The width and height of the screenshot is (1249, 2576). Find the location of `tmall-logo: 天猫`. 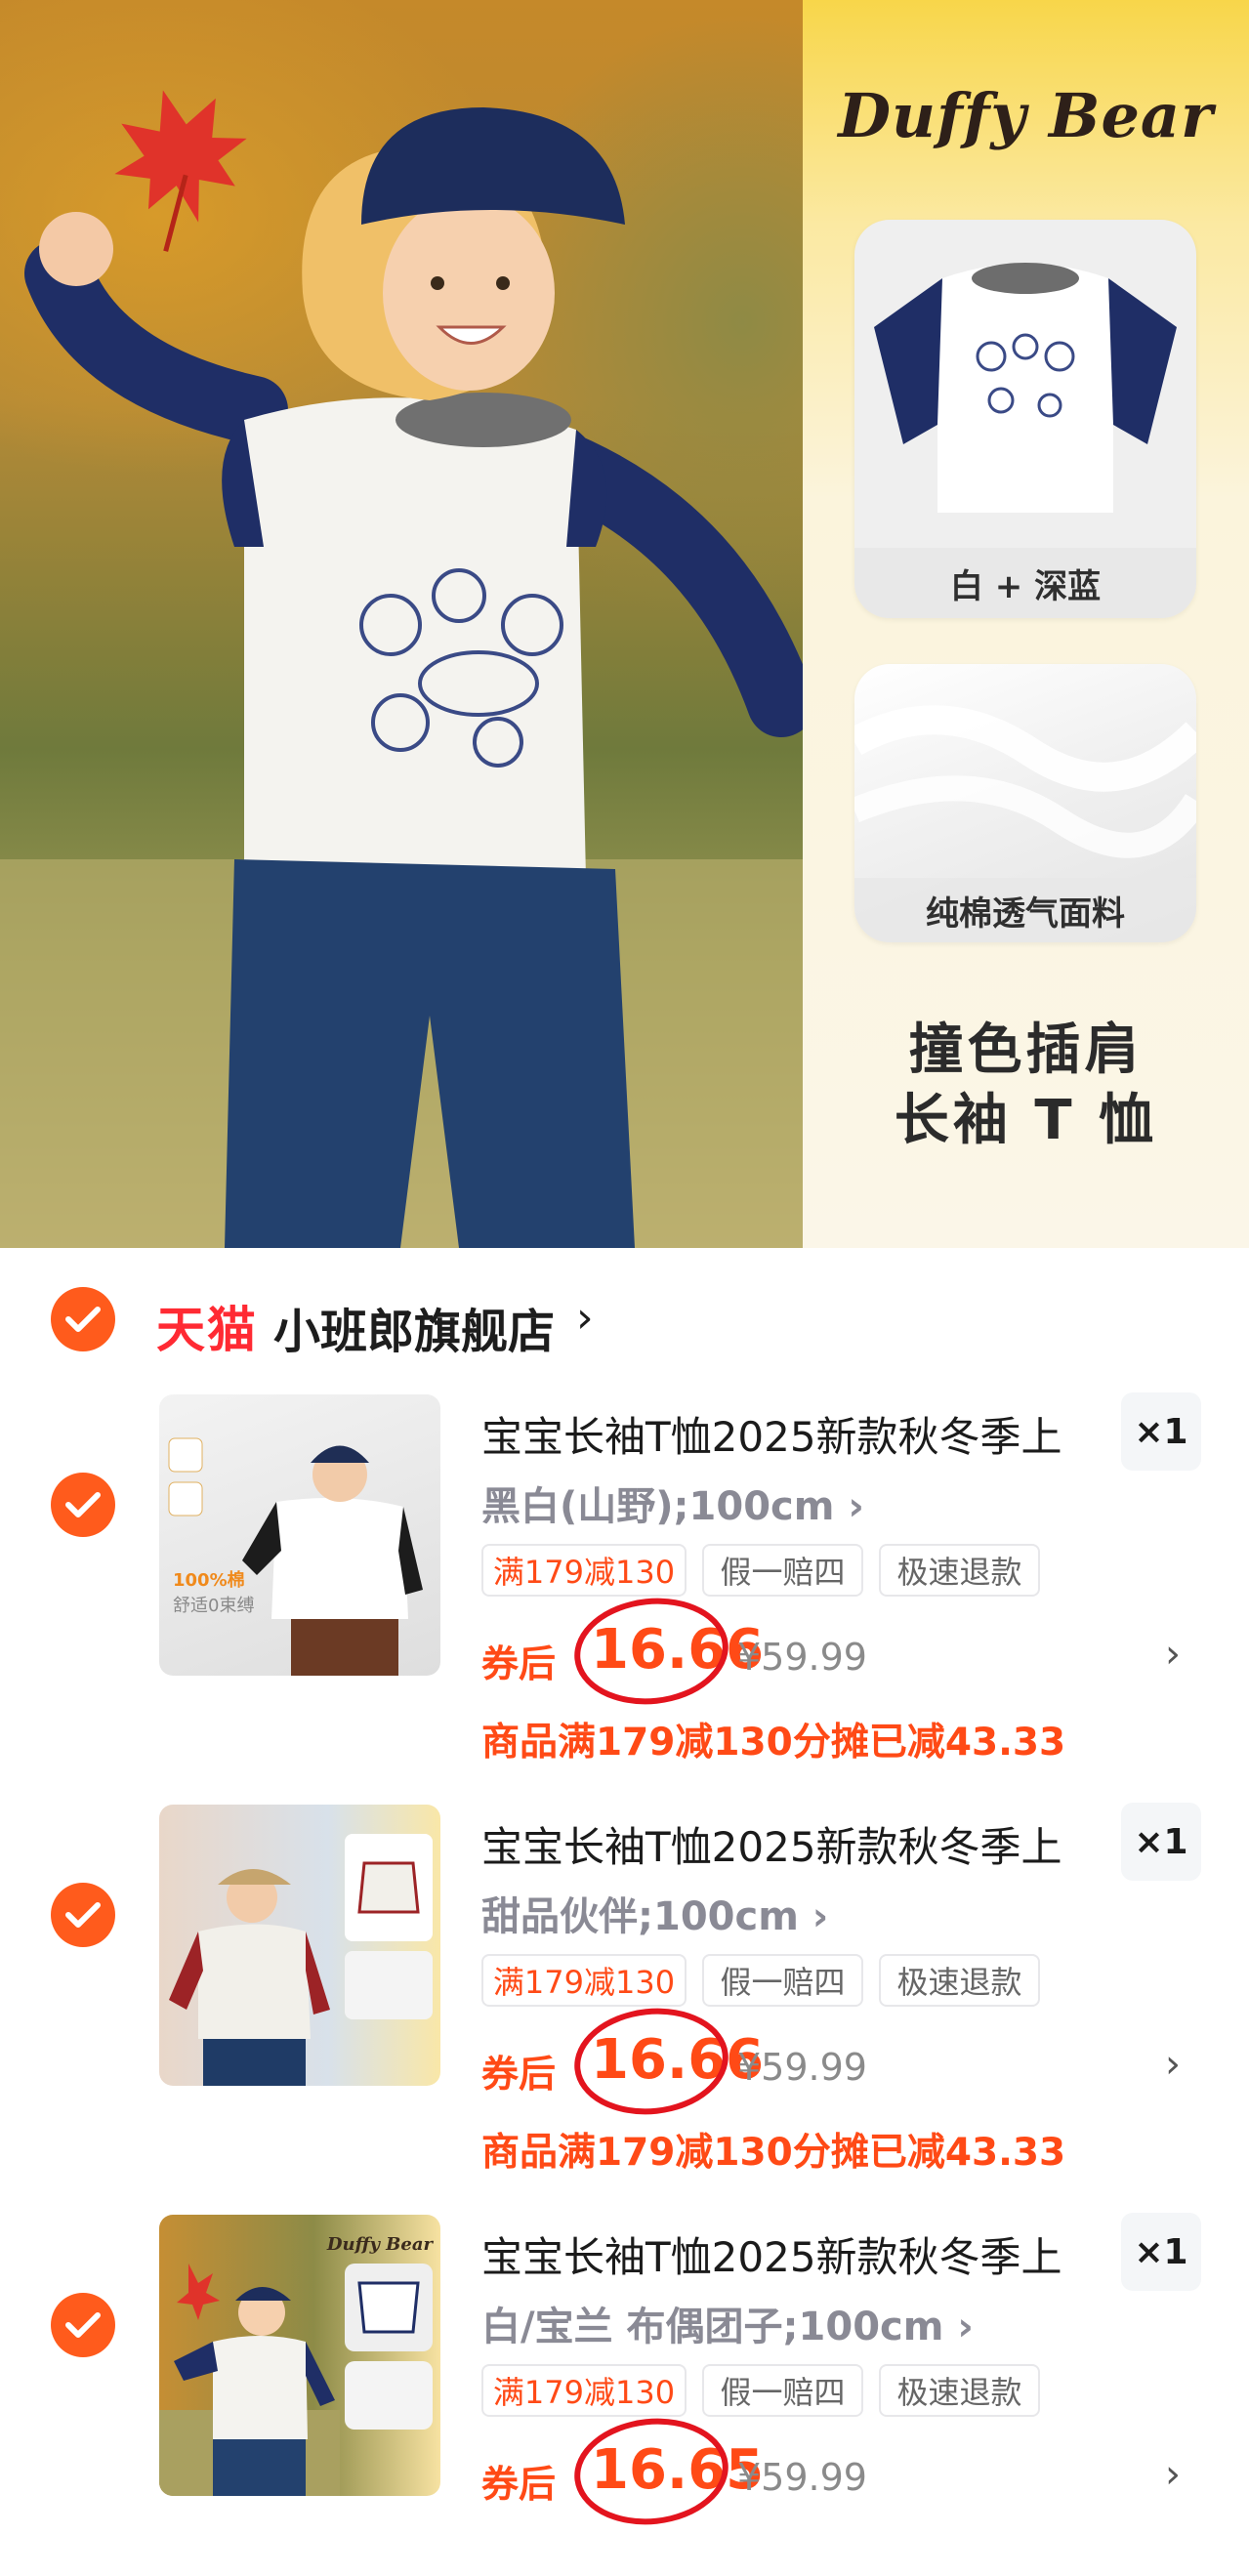

tmall-logo: 天猫 is located at coordinates (207, 1330).